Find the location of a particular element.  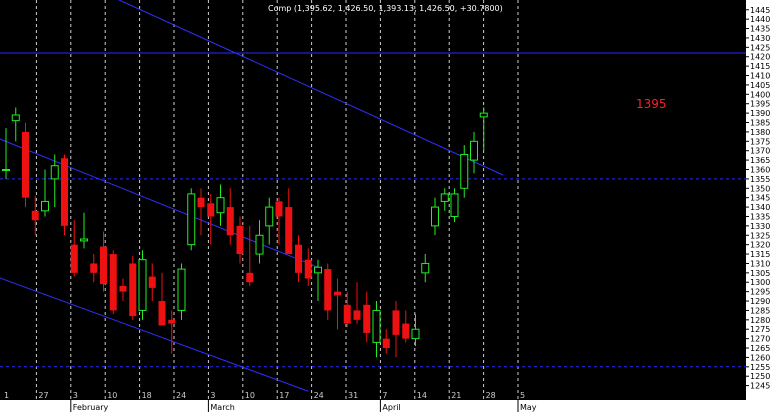

y-tick-label: 1395 is located at coordinates (760, 104).